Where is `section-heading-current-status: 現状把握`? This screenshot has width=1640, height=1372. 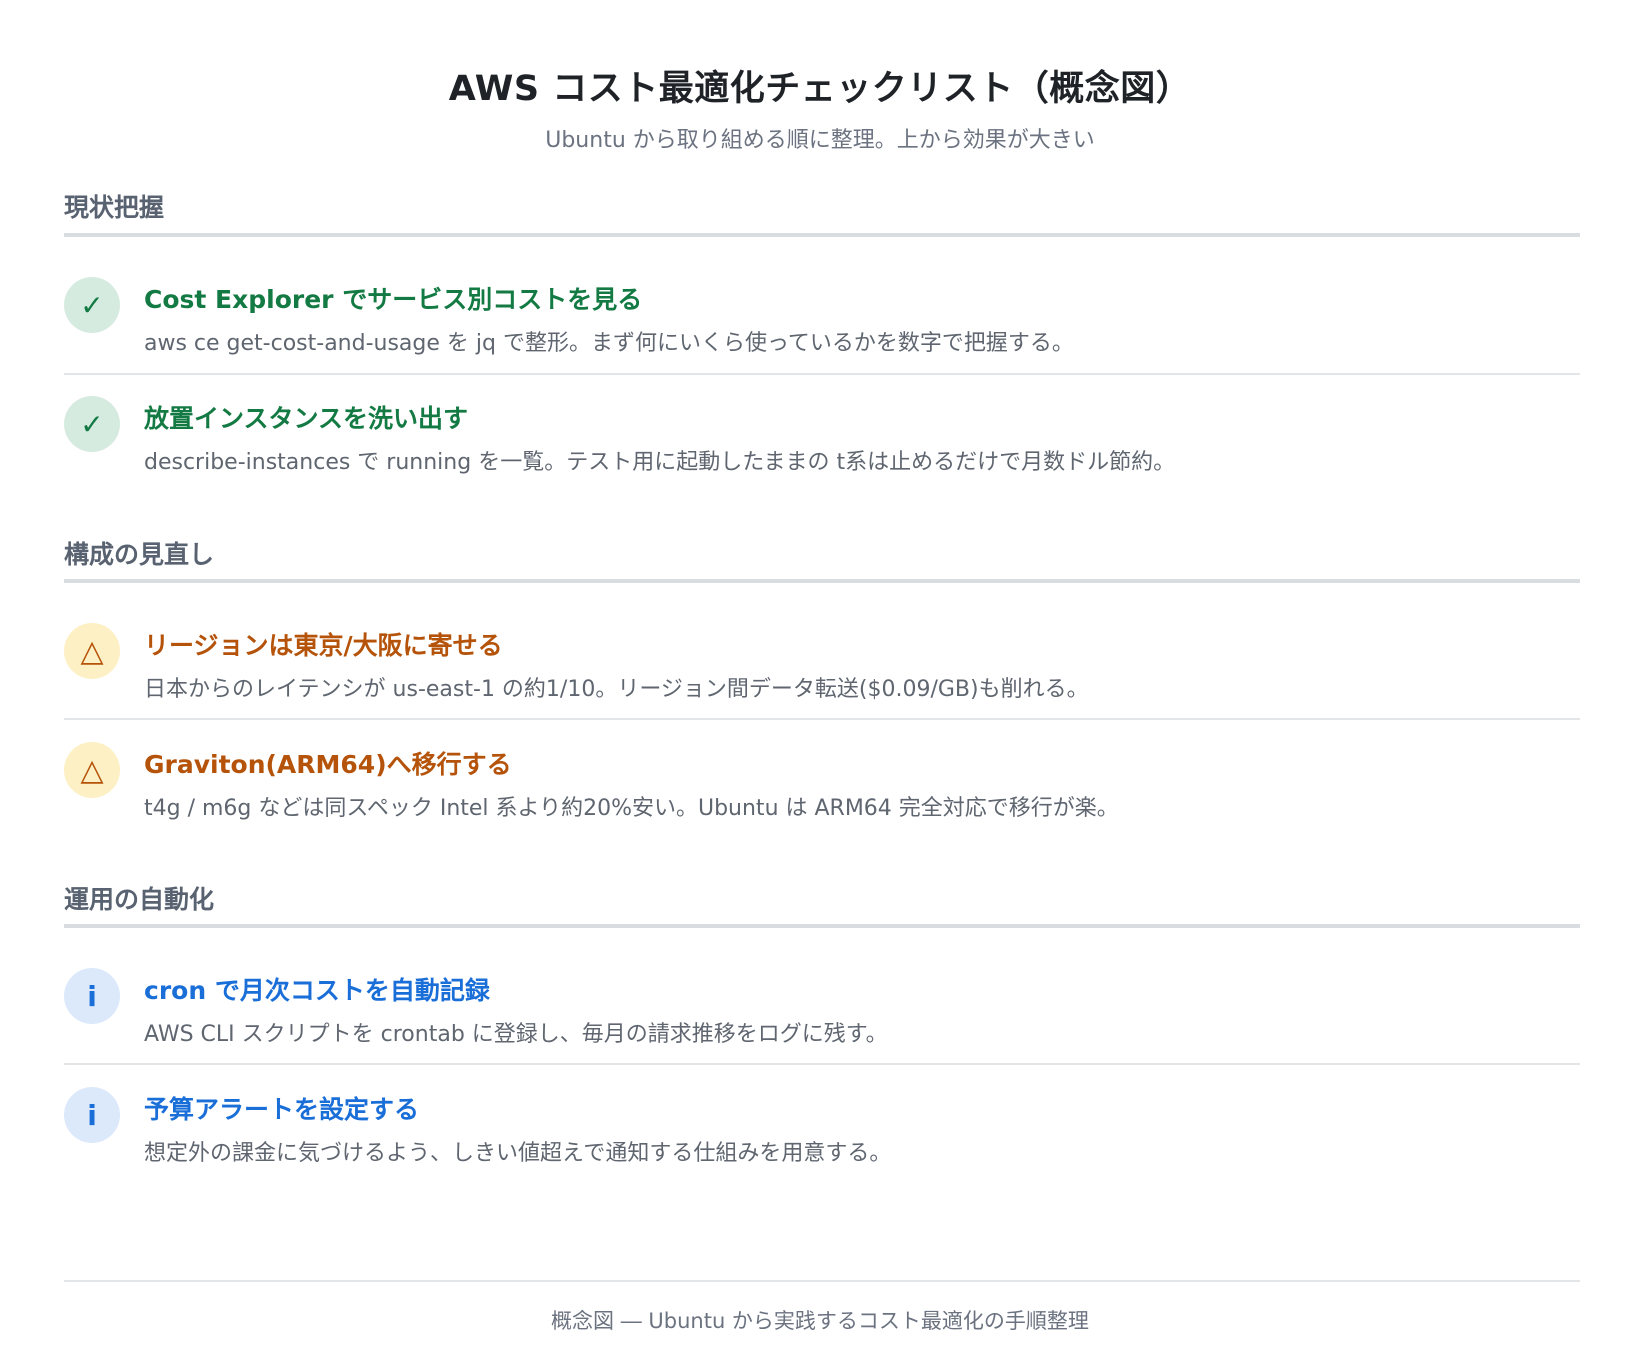
section-heading-current-status: 現状把握 is located at coordinates (114, 207).